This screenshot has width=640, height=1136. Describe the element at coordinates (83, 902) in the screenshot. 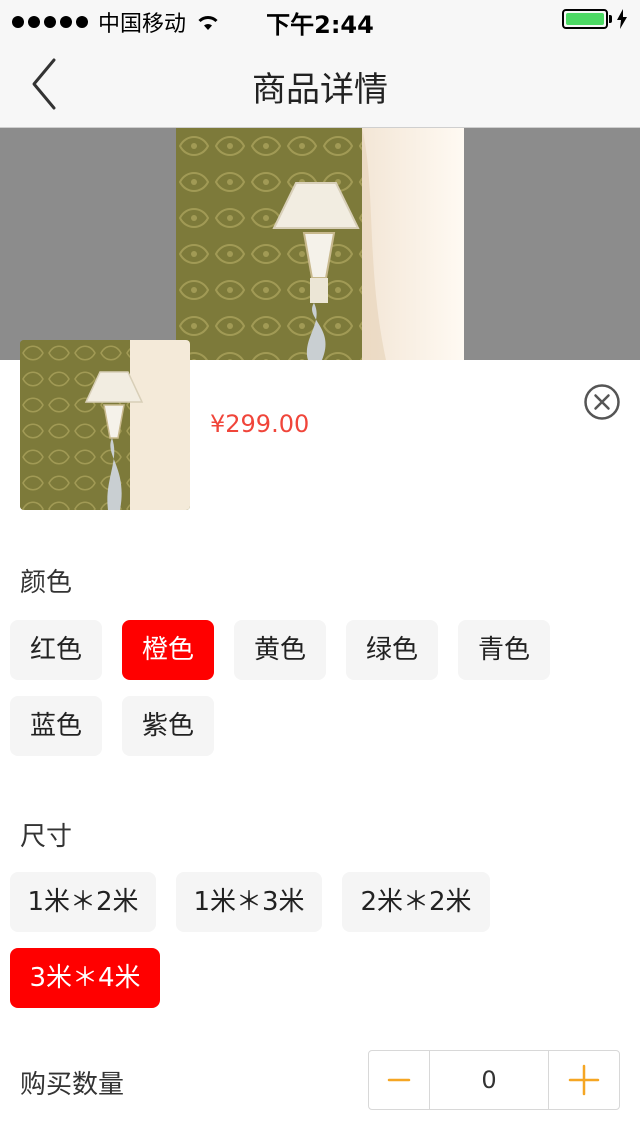

I see `size-option-1x2: 1米＊2米` at that location.